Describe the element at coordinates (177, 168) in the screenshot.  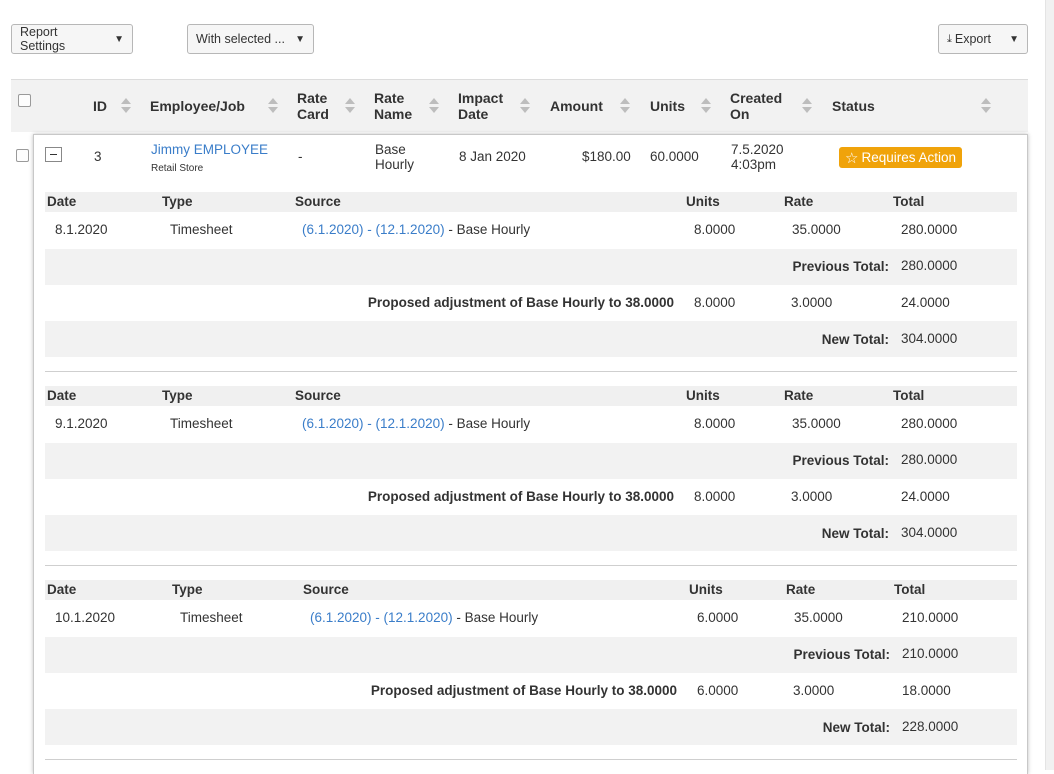
I see `job-name: Retail Store` at that location.